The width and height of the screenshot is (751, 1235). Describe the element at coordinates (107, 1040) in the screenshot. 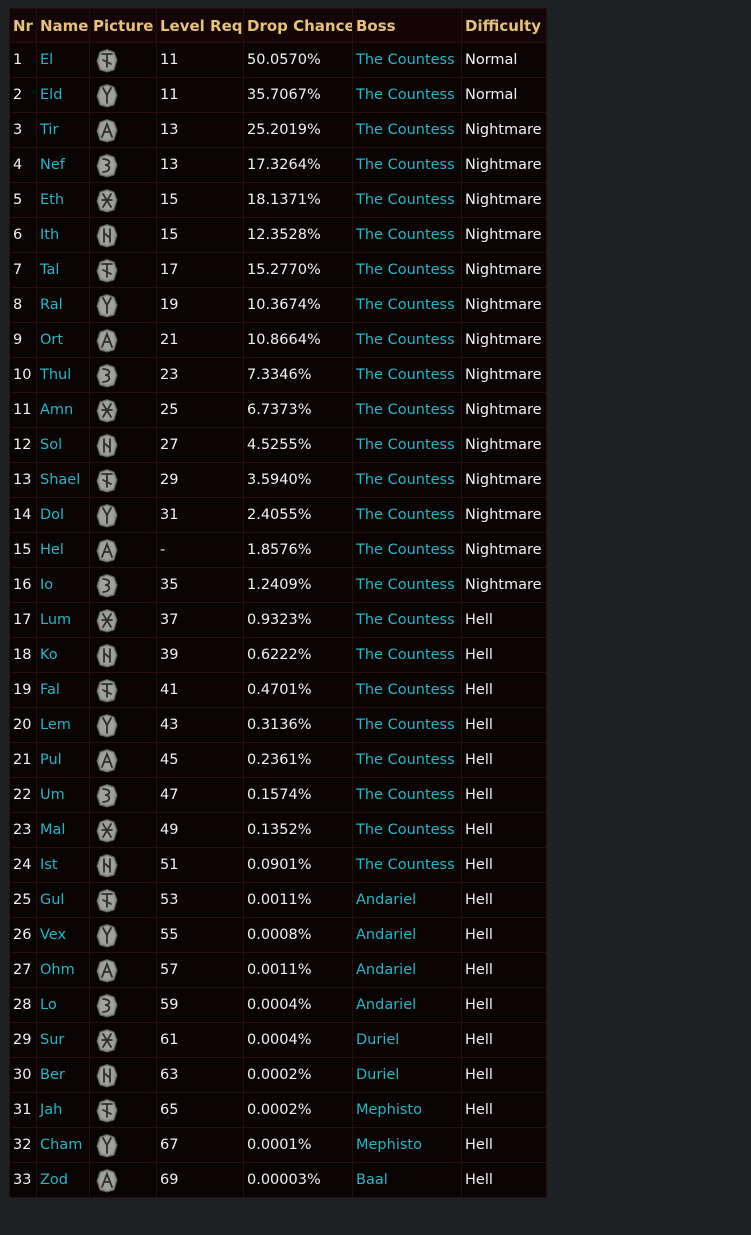

I see `sur-rune-icon` at that location.